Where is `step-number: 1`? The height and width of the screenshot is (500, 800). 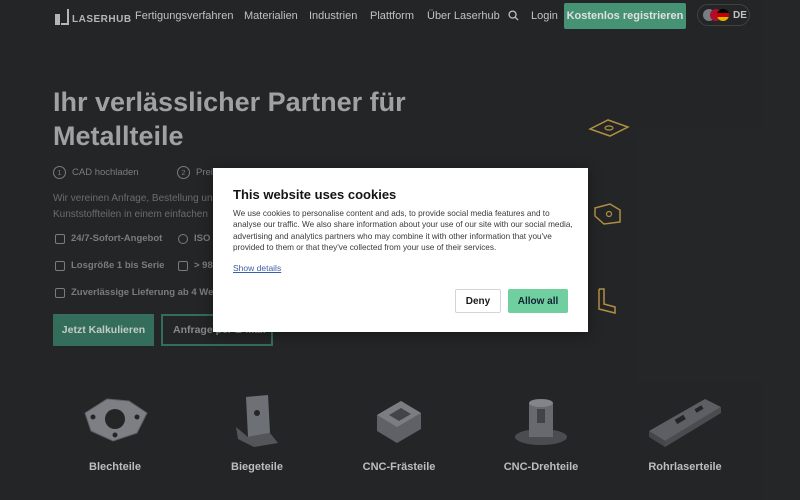
step-number: 1 is located at coordinates (59, 172).